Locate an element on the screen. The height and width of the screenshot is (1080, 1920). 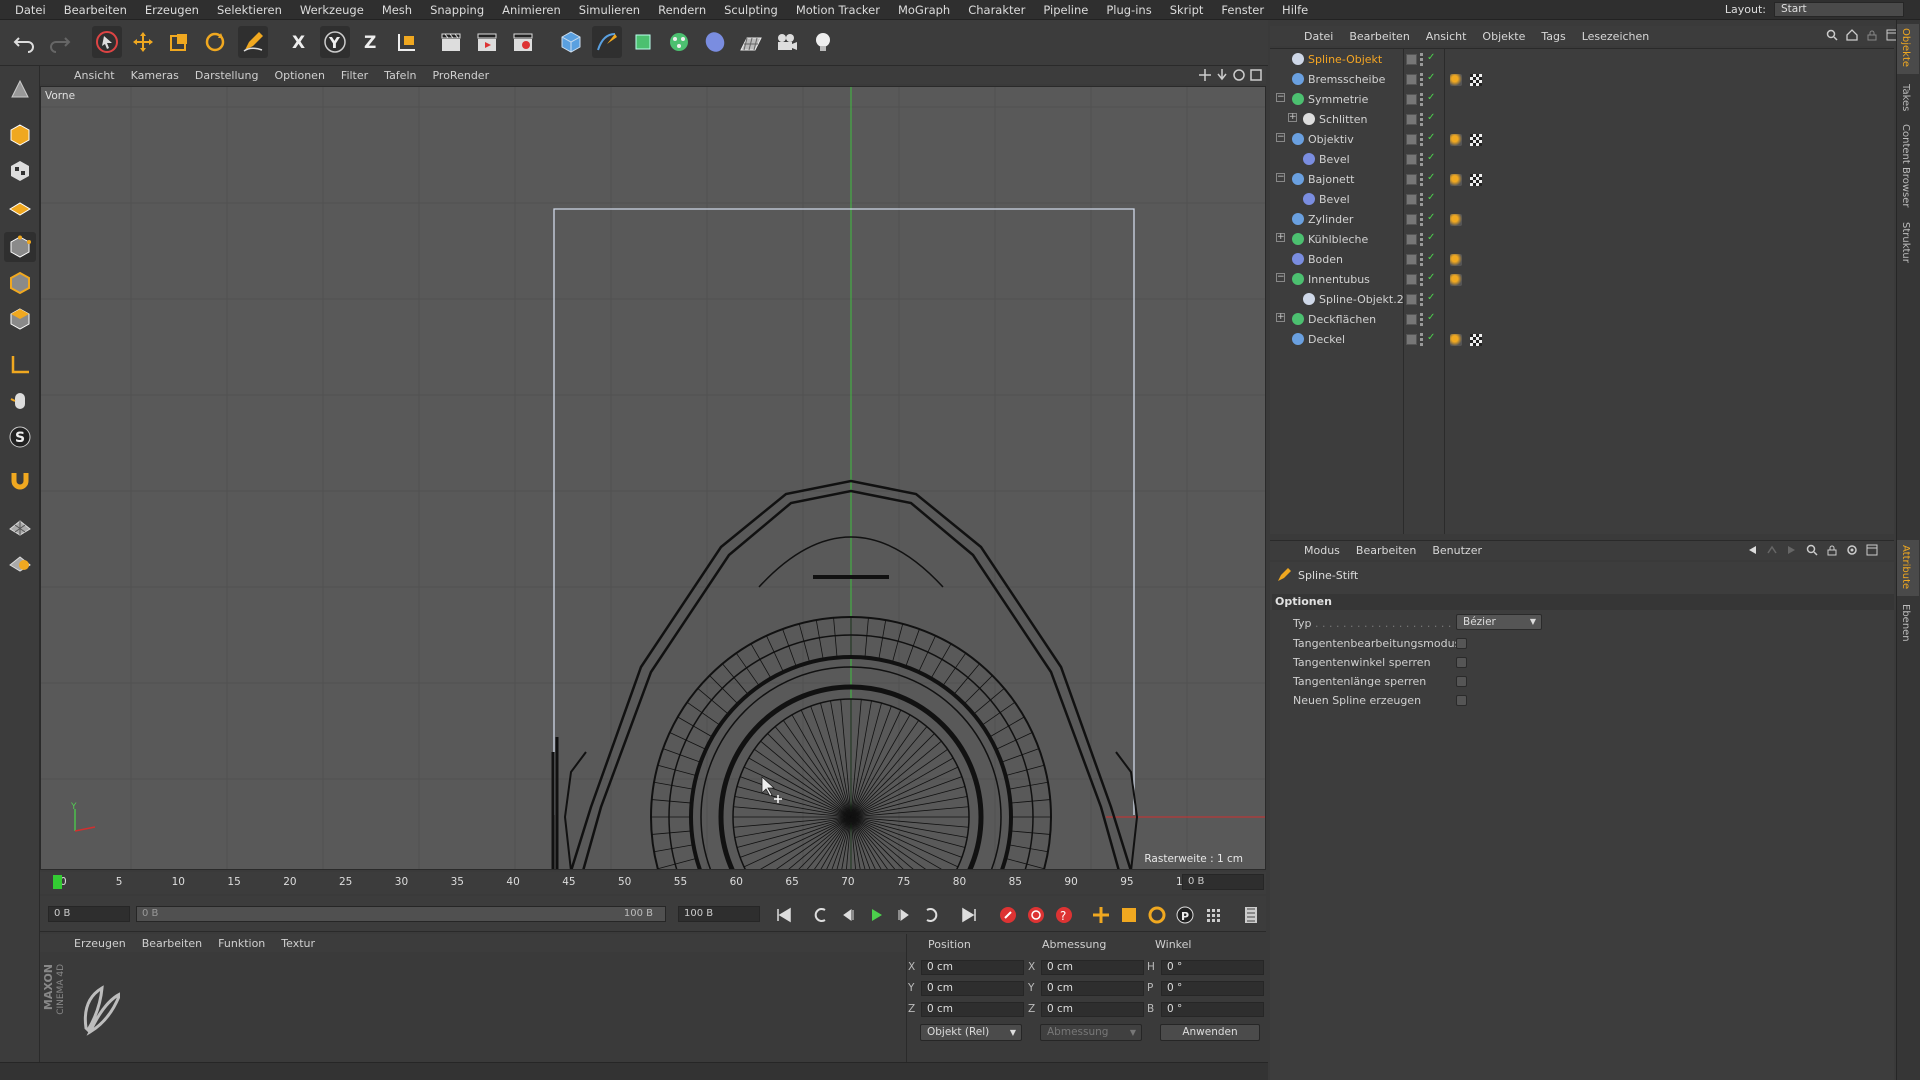
y-axis-lock-button: Y is located at coordinates (335, 42).